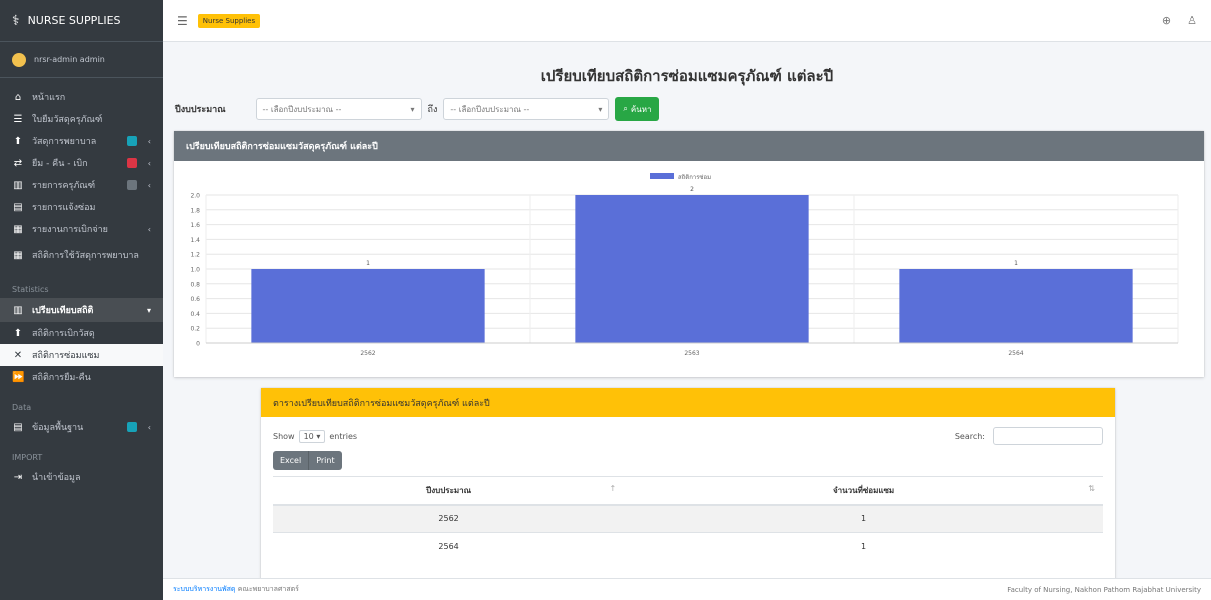 The height and width of the screenshot is (600, 1211). I want to click on import-icon: ⇥, so click(18, 477).